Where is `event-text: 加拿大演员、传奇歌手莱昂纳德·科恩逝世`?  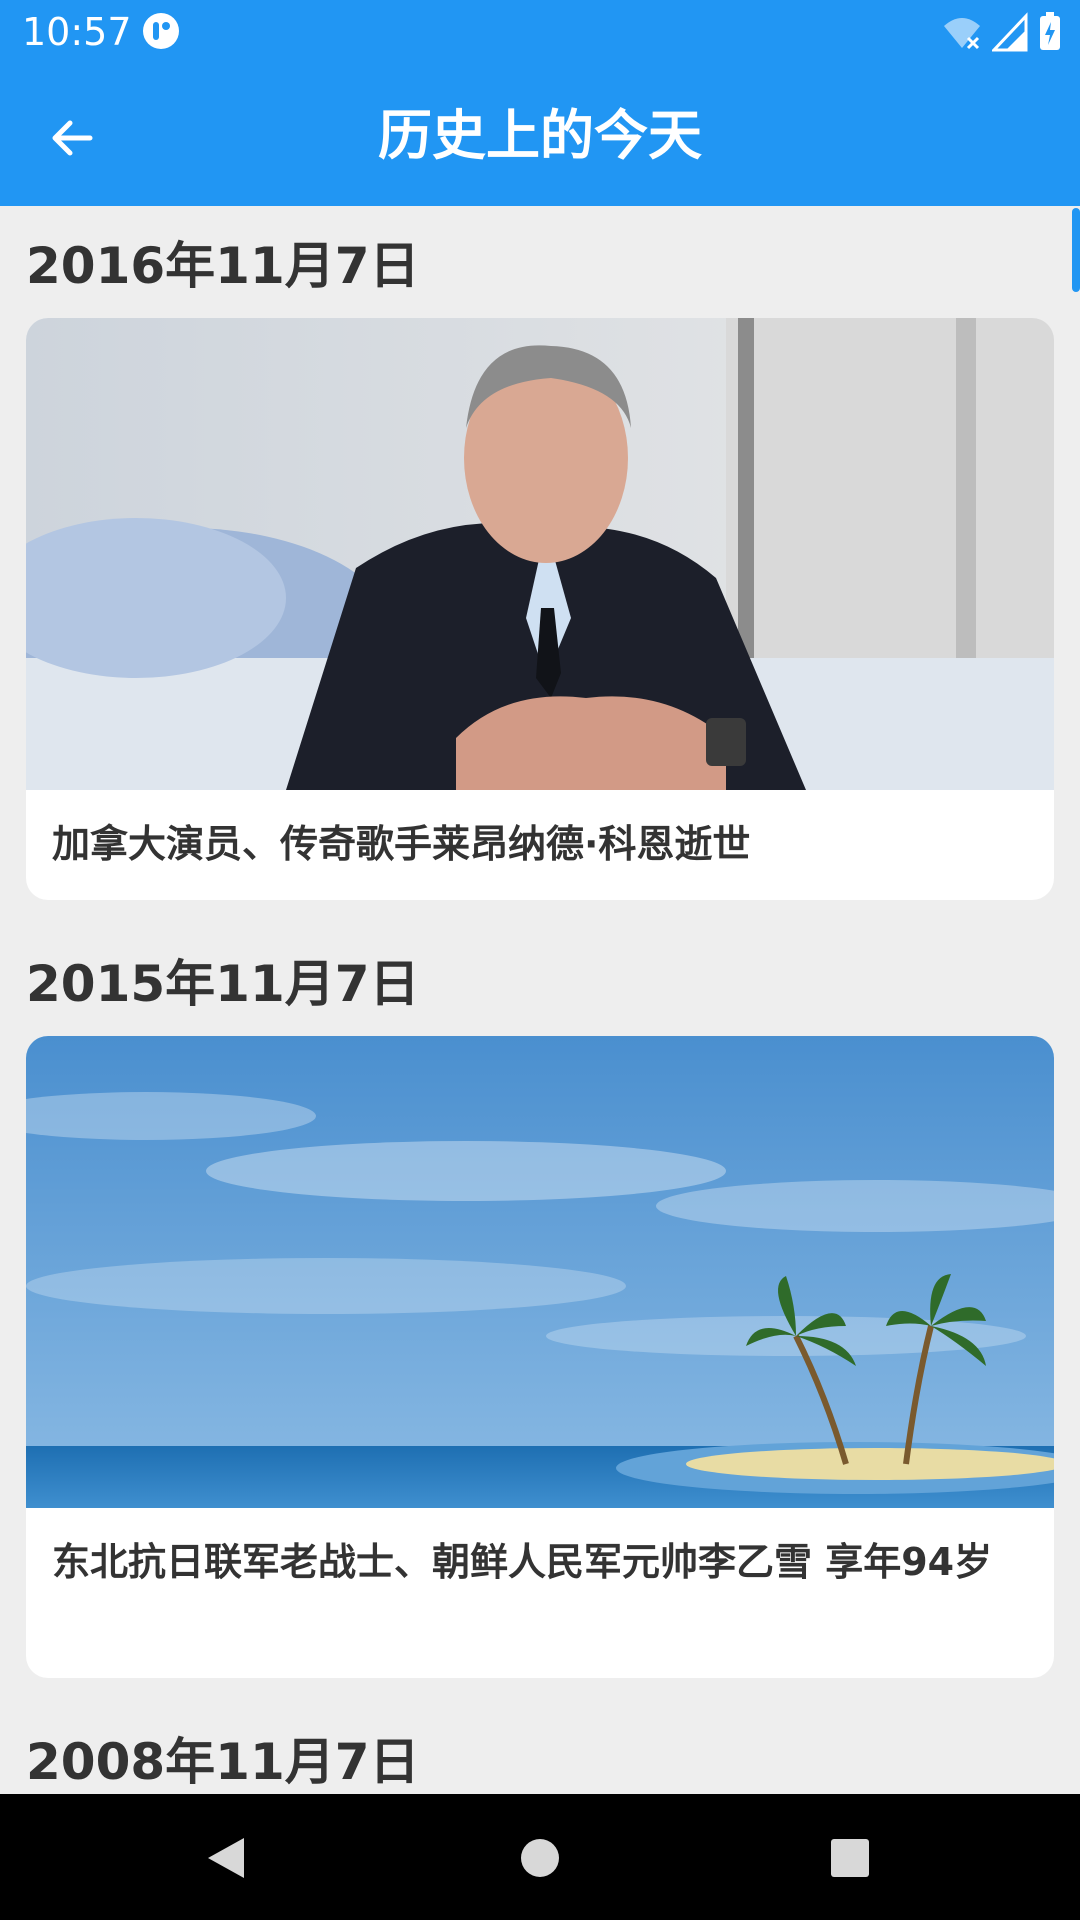
event-text: 加拿大演员、传奇歌手莱昂纳德·科恩逝世 is located at coordinates (401, 844).